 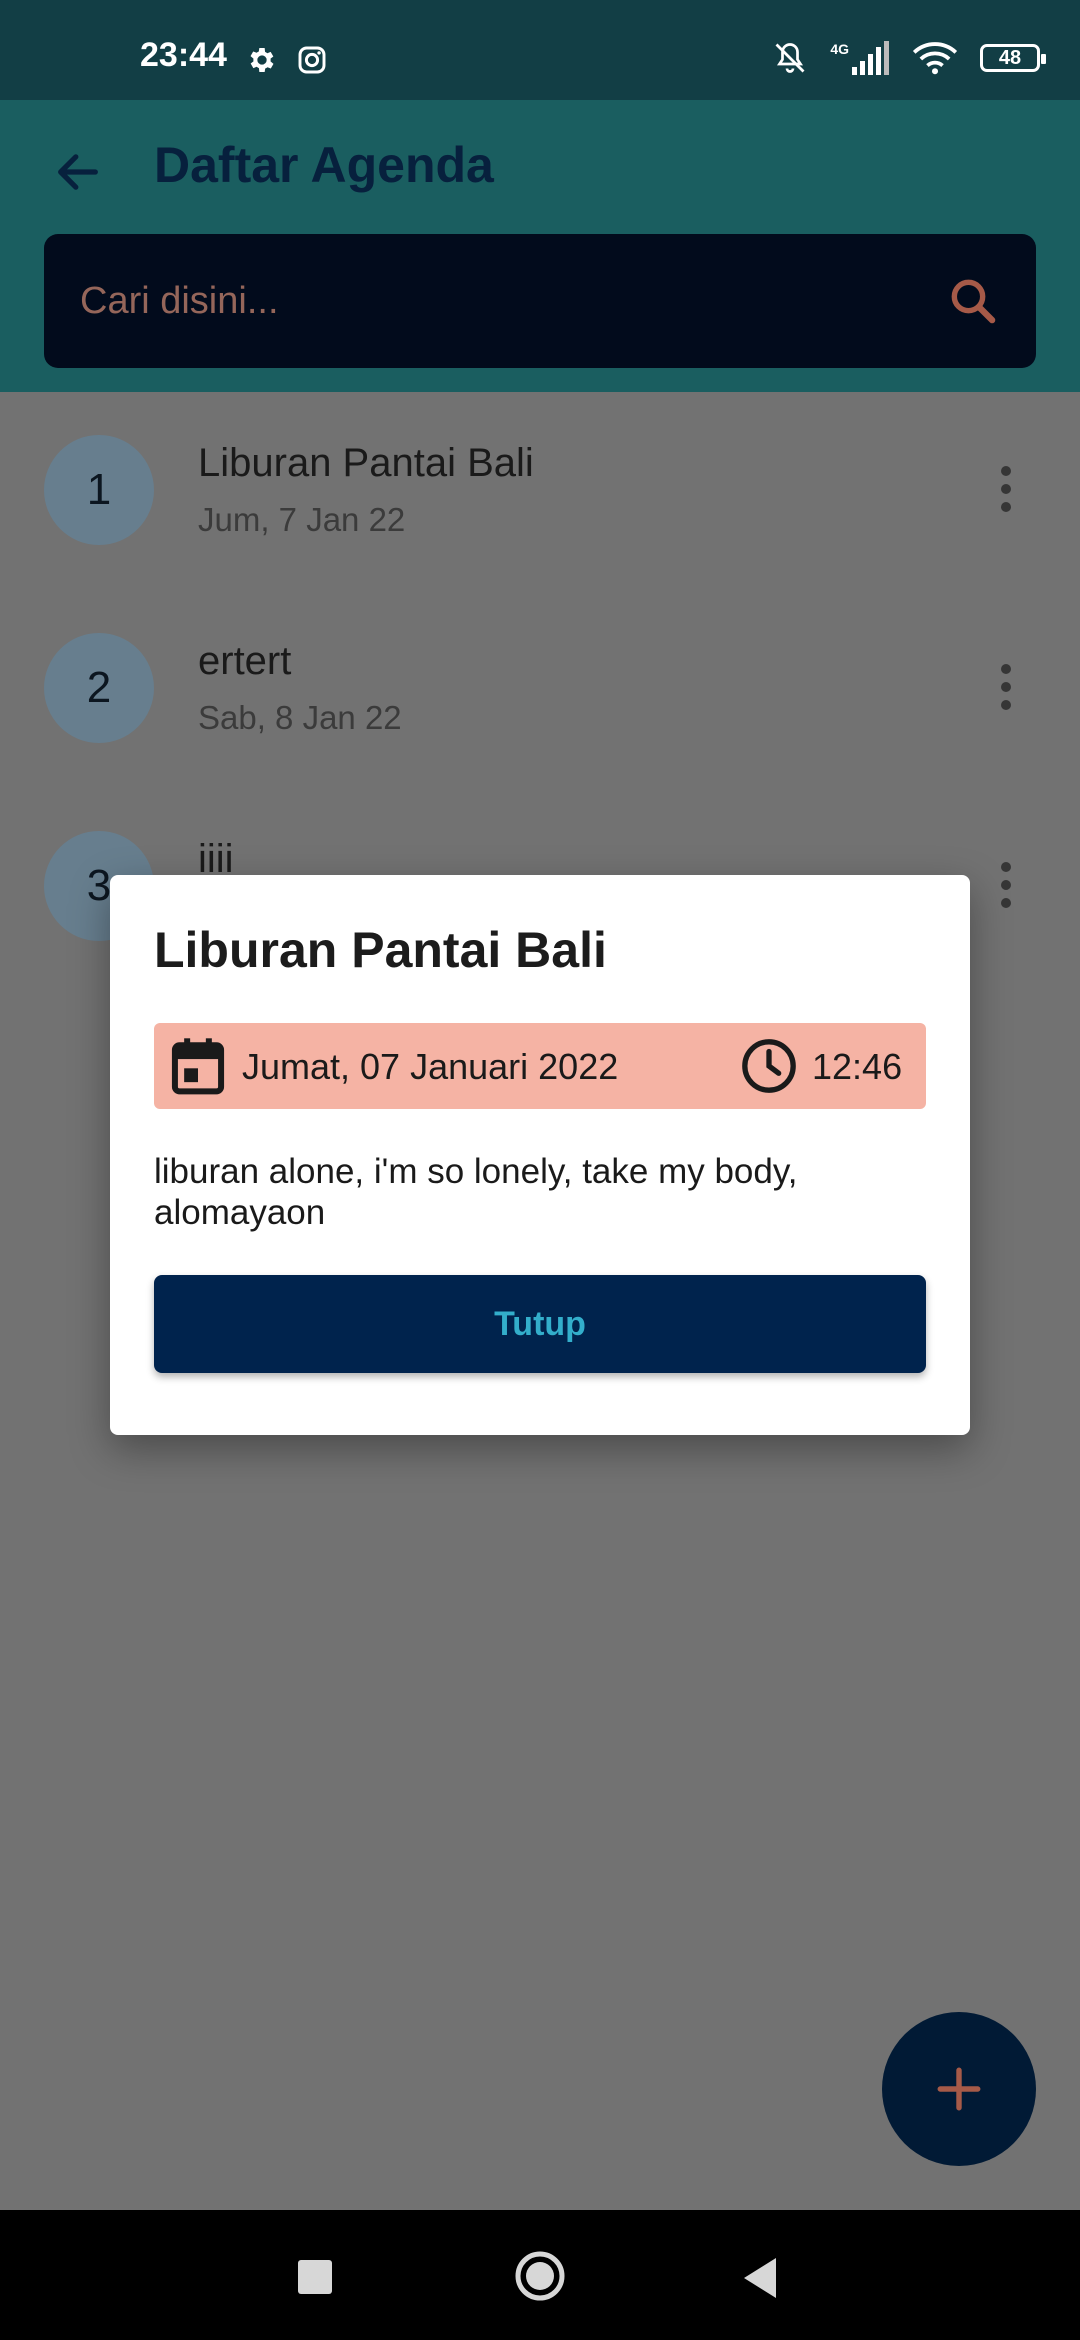 What do you see at coordinates (183, 55) in the screenshot?
I see `status-time: 23:44` at bounding box center [183, 55].